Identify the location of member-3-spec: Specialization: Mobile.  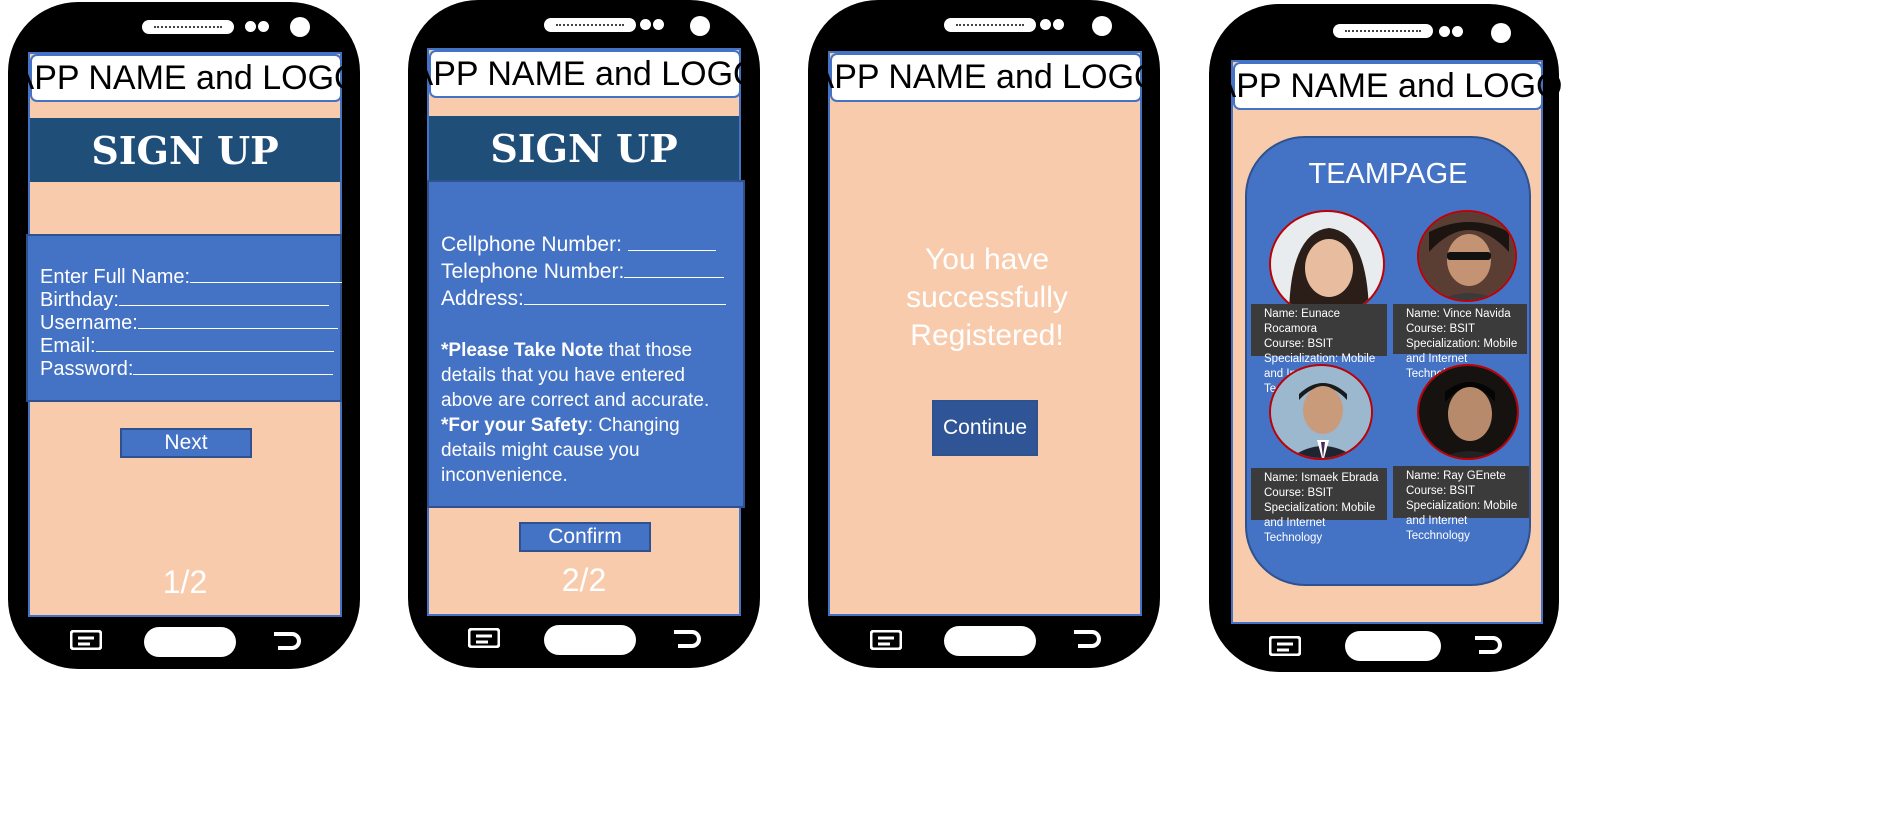
(1320, 508).